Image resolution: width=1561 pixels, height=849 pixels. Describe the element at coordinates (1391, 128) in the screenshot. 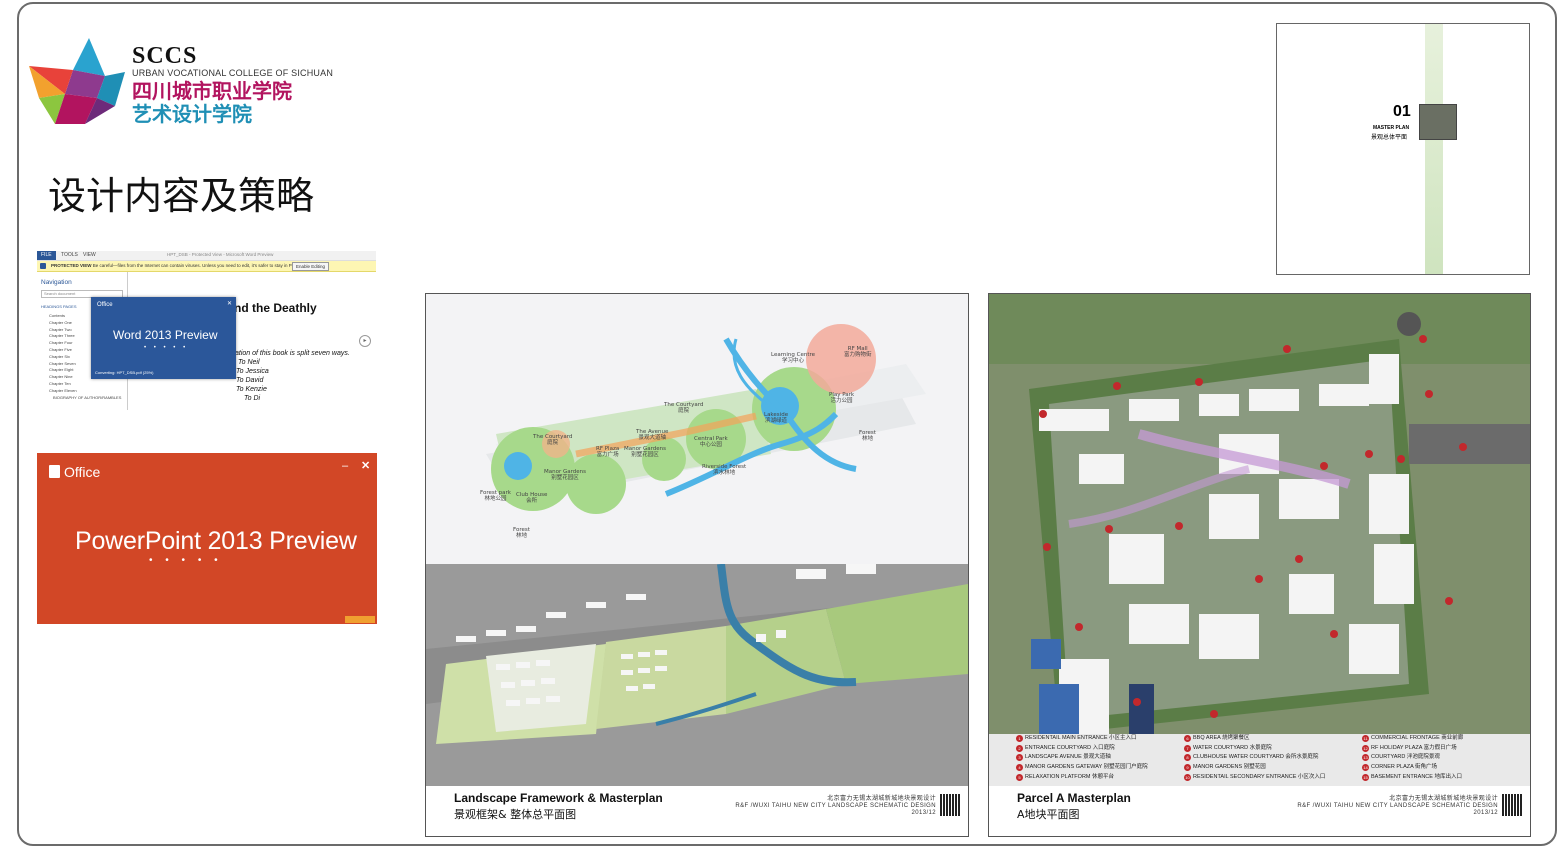

I see `section-label-en: MASTER PLAN` at that location.